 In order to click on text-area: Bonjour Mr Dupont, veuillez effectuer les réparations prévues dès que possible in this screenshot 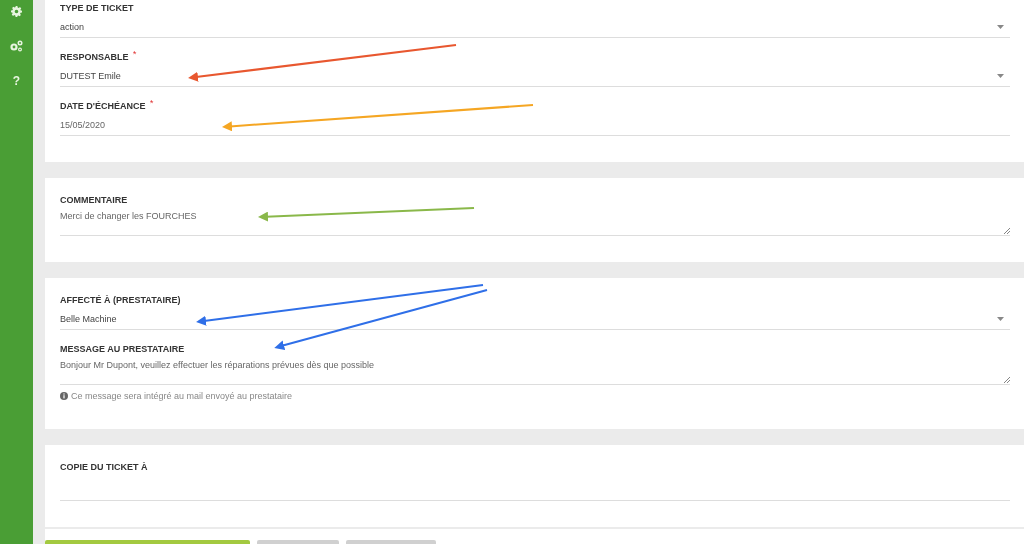, I will do `click(535, 371)`.